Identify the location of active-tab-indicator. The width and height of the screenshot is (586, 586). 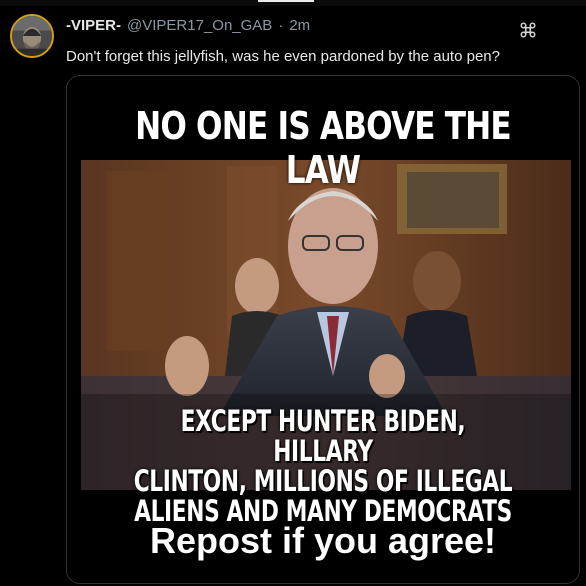
(286, 1).